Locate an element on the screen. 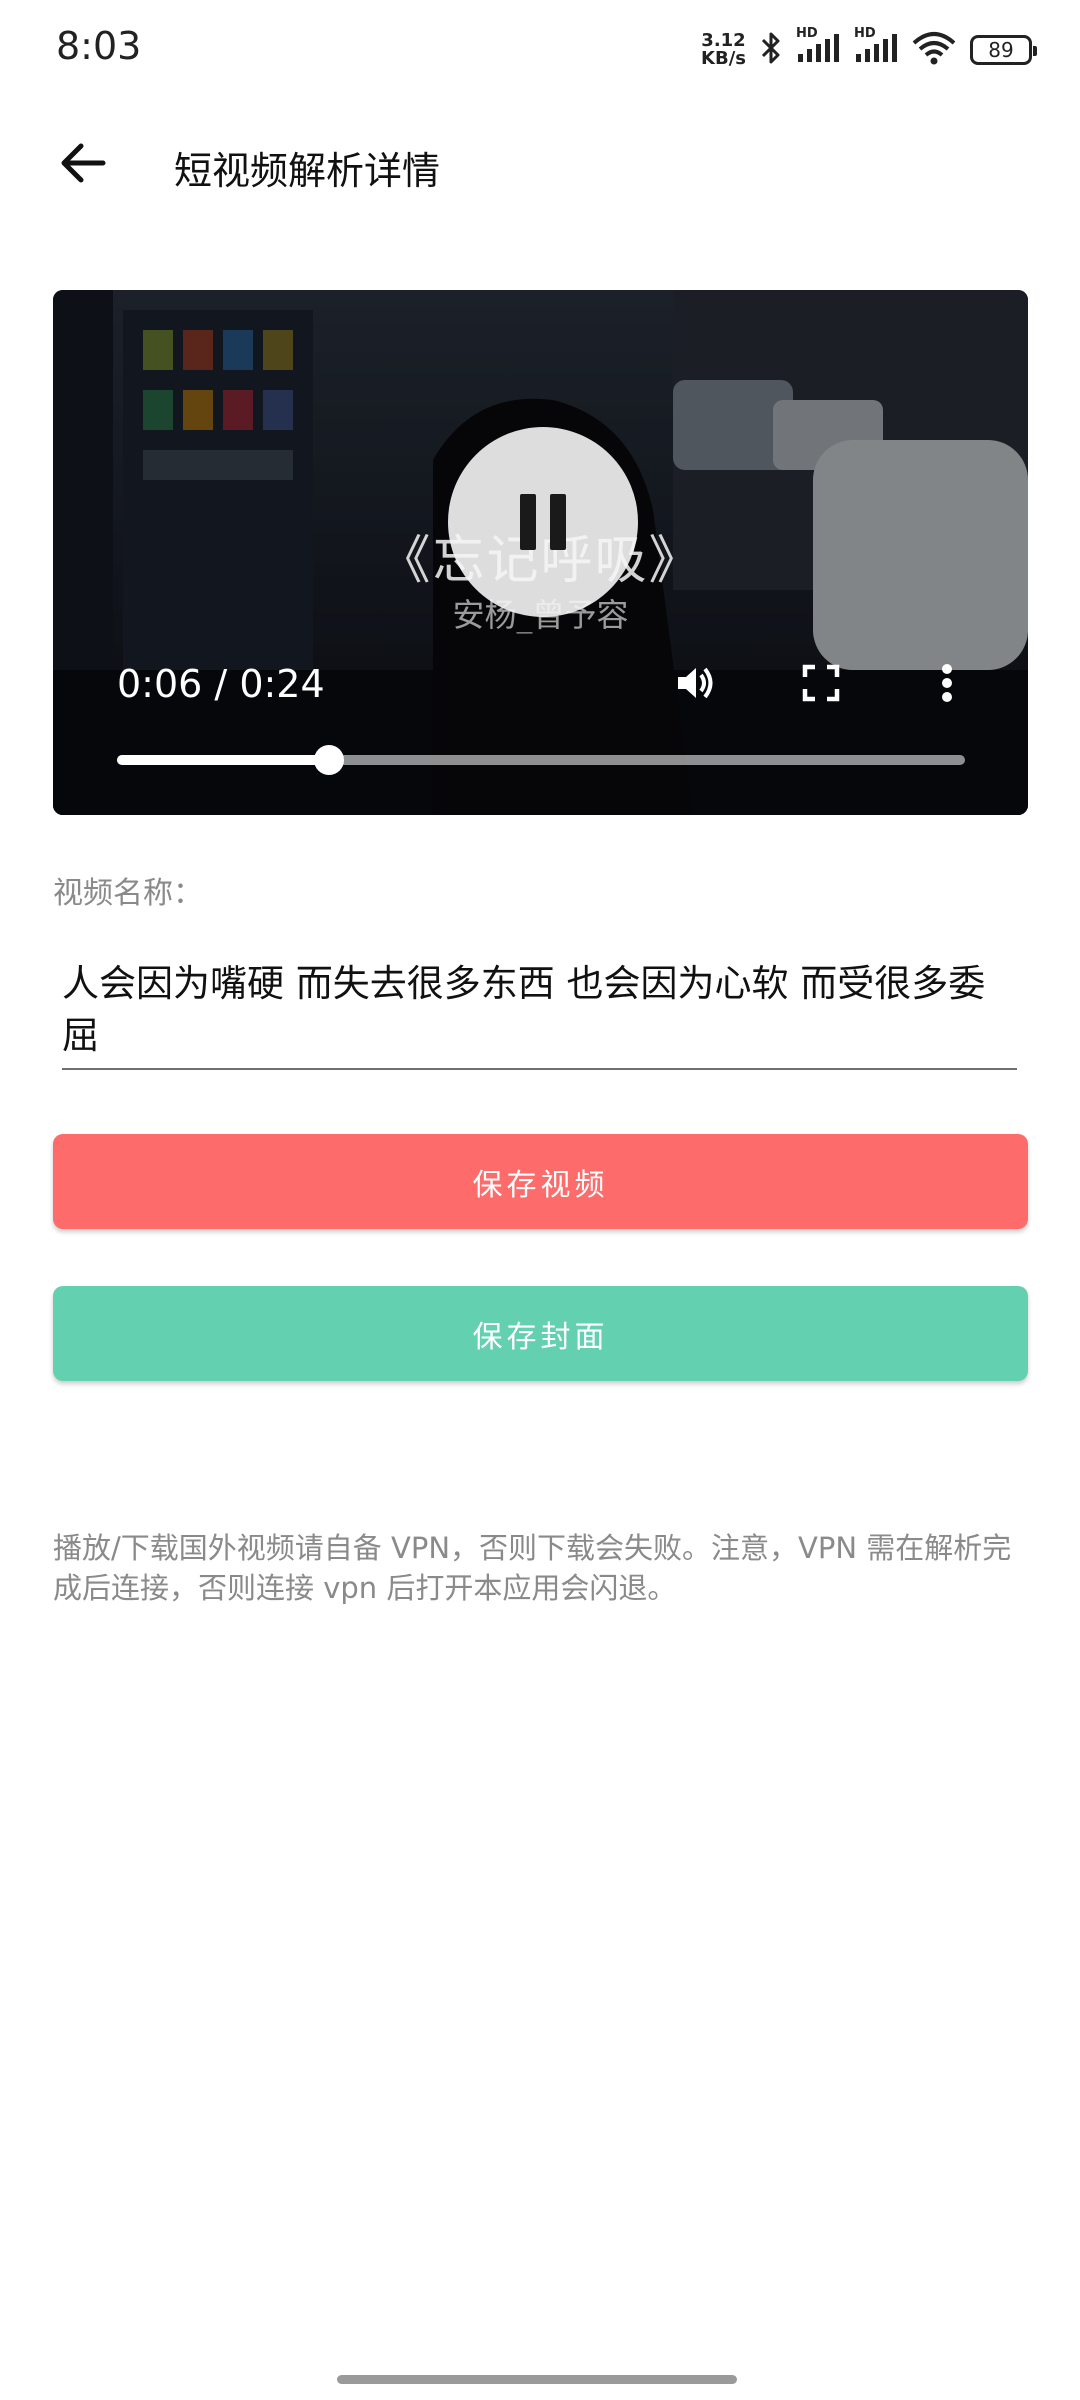  seek-bar-thumb is located at coordinates (329, 760).